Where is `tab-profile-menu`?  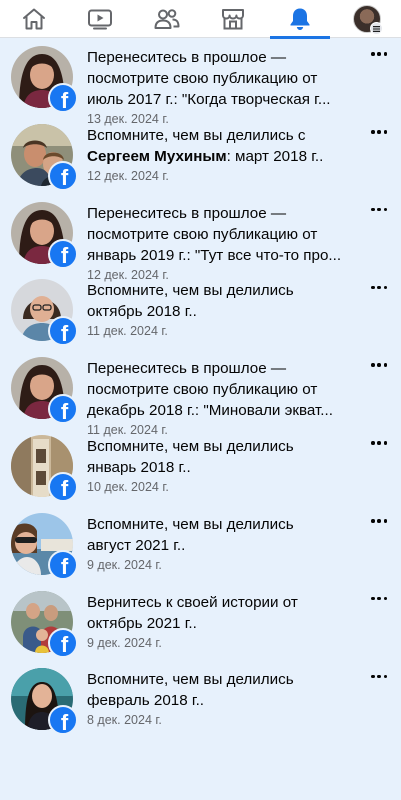 tab-profile-menu is located at coordinates (367, 19).